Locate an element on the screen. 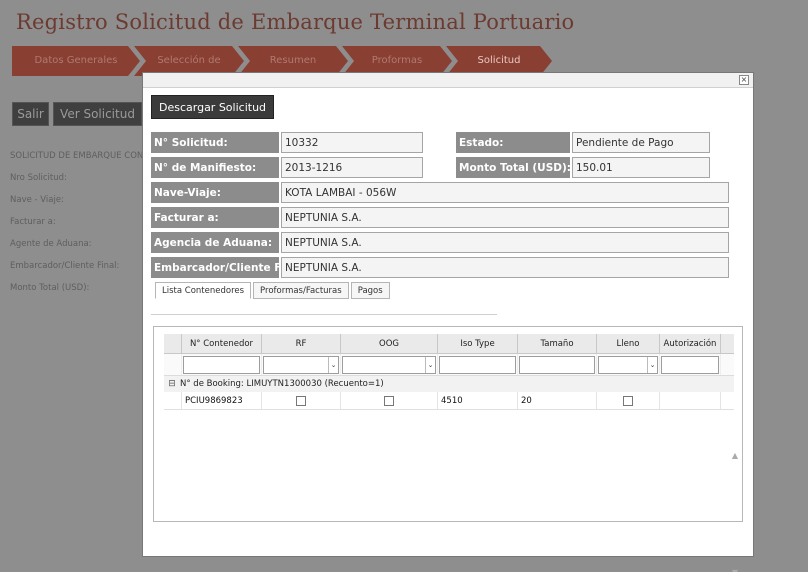 This screenshot has height=572, width=808. summary-heading: SOLICITUD DE EMBARQUE CON is located at coordinates (77, 156).